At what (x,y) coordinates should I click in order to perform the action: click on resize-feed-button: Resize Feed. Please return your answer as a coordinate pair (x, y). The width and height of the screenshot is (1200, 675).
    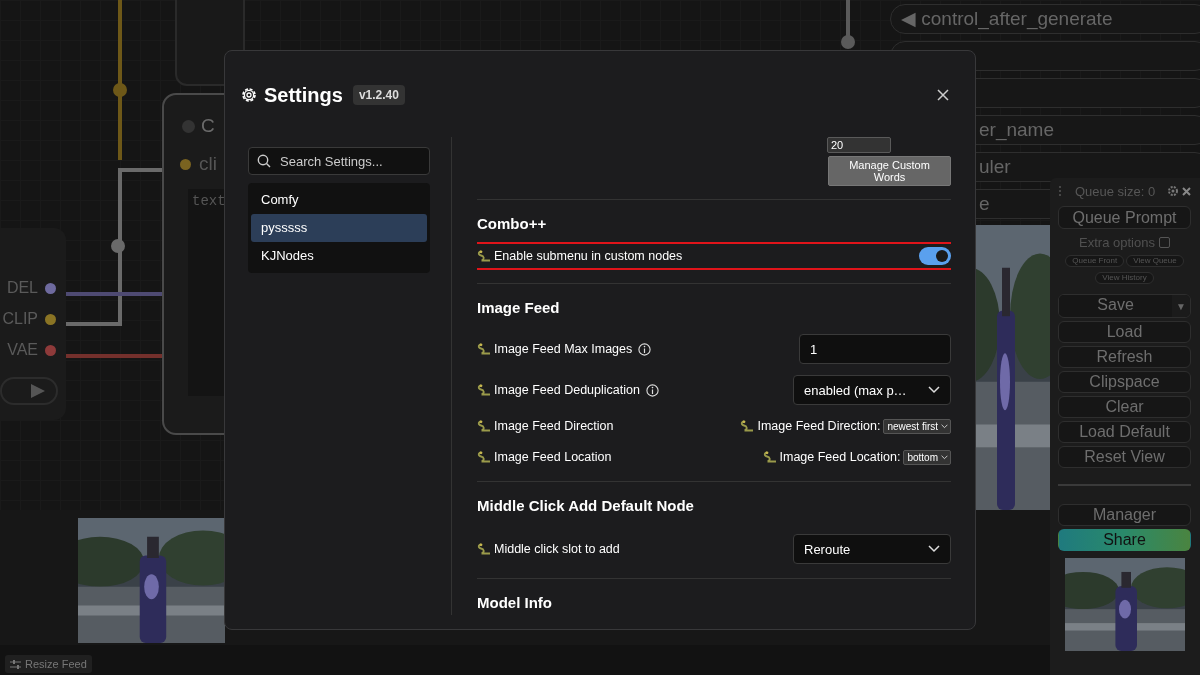
    Looking at the image, I should click on (48, 664).